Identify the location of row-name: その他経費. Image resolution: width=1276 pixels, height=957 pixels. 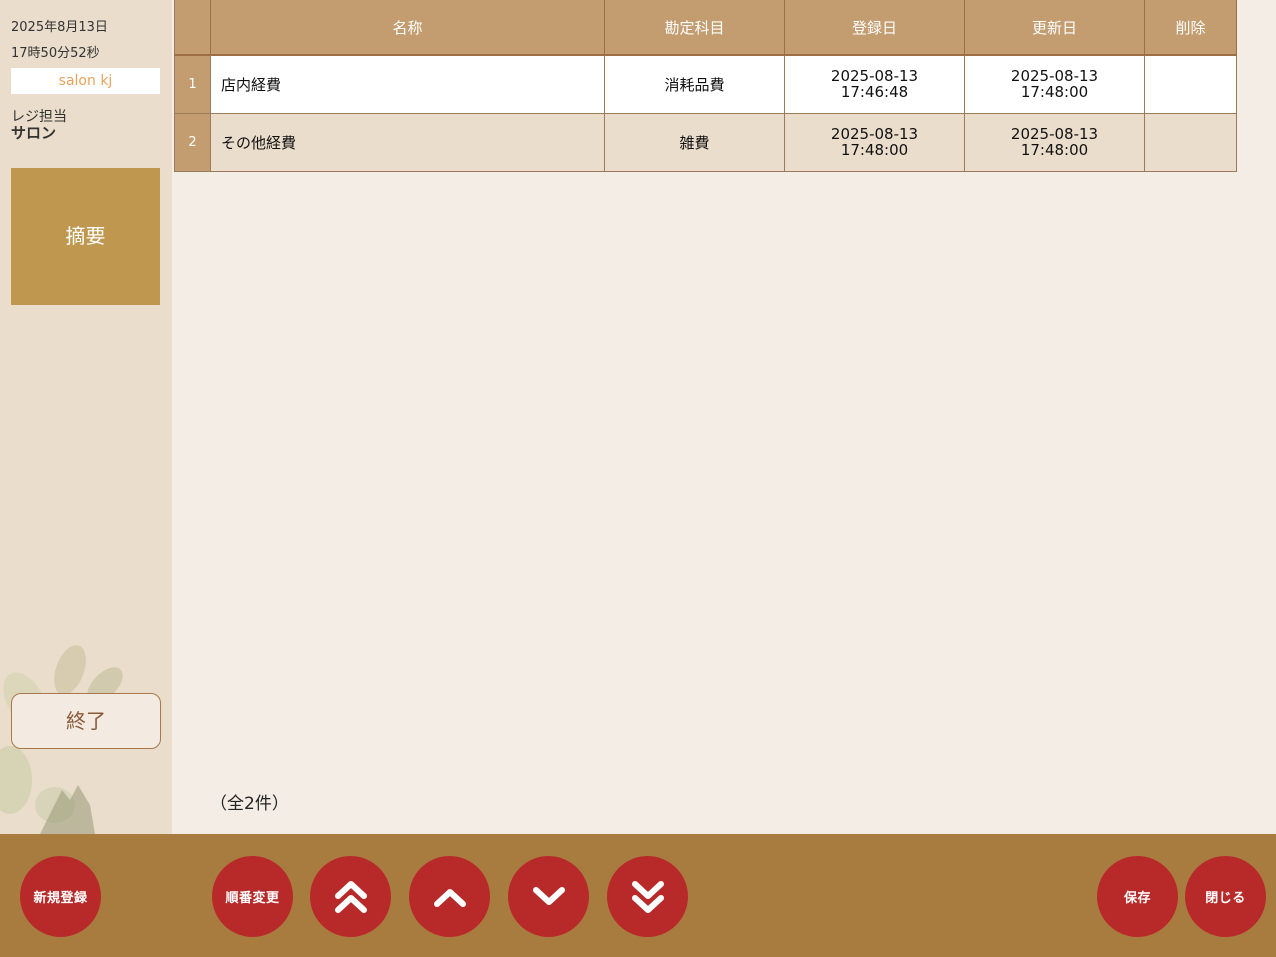
(407, 142).